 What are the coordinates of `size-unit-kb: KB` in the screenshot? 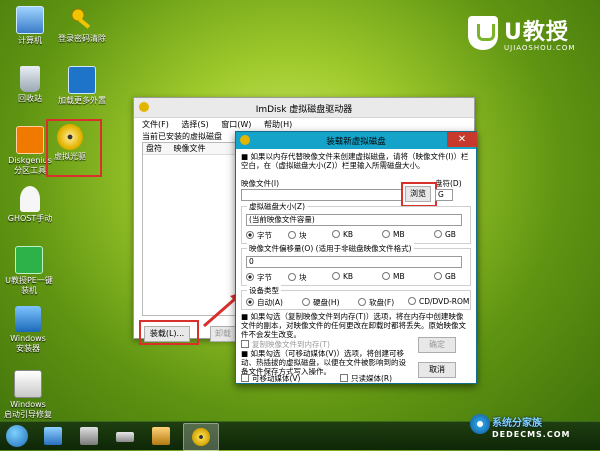 It's located at (342, 234).